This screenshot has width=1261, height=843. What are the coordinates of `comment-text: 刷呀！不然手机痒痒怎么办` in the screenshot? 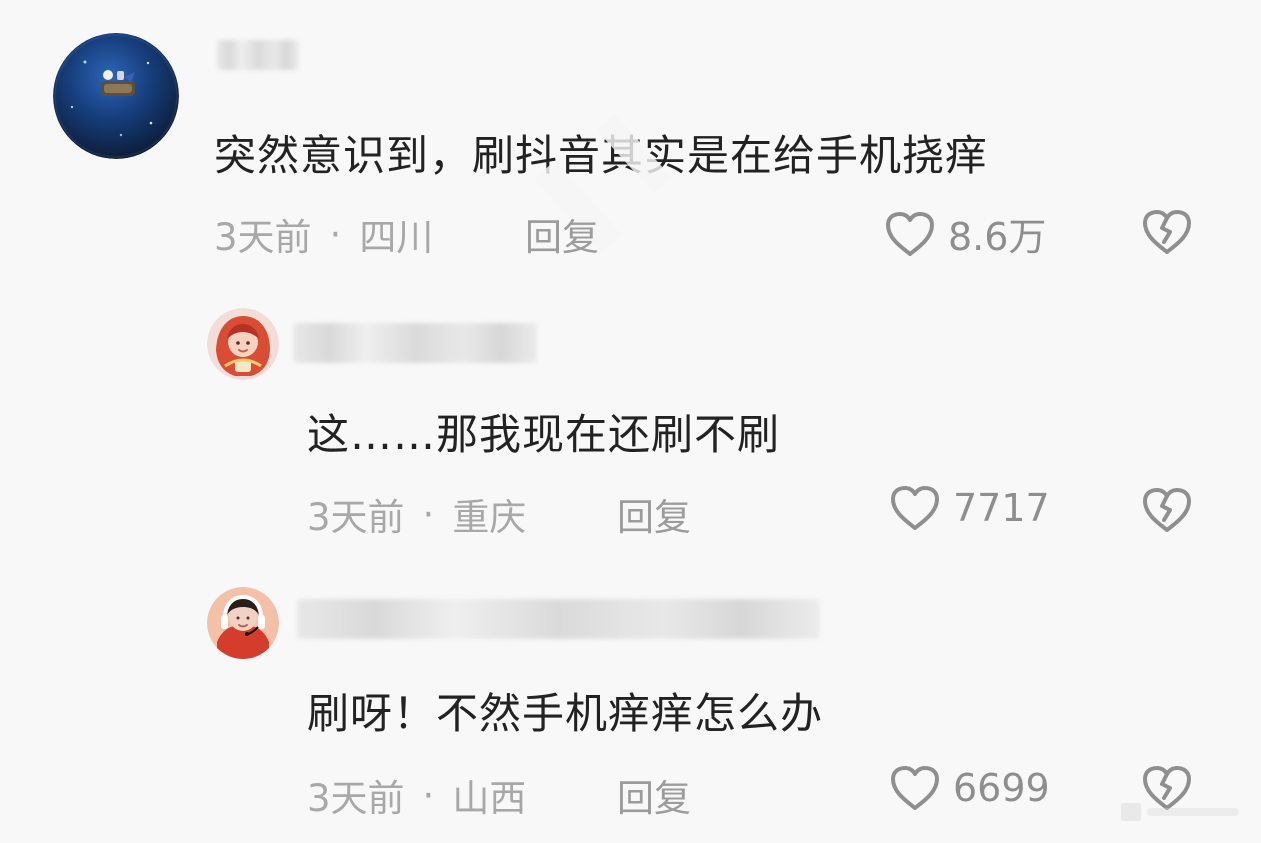 It's located at (565, 713).